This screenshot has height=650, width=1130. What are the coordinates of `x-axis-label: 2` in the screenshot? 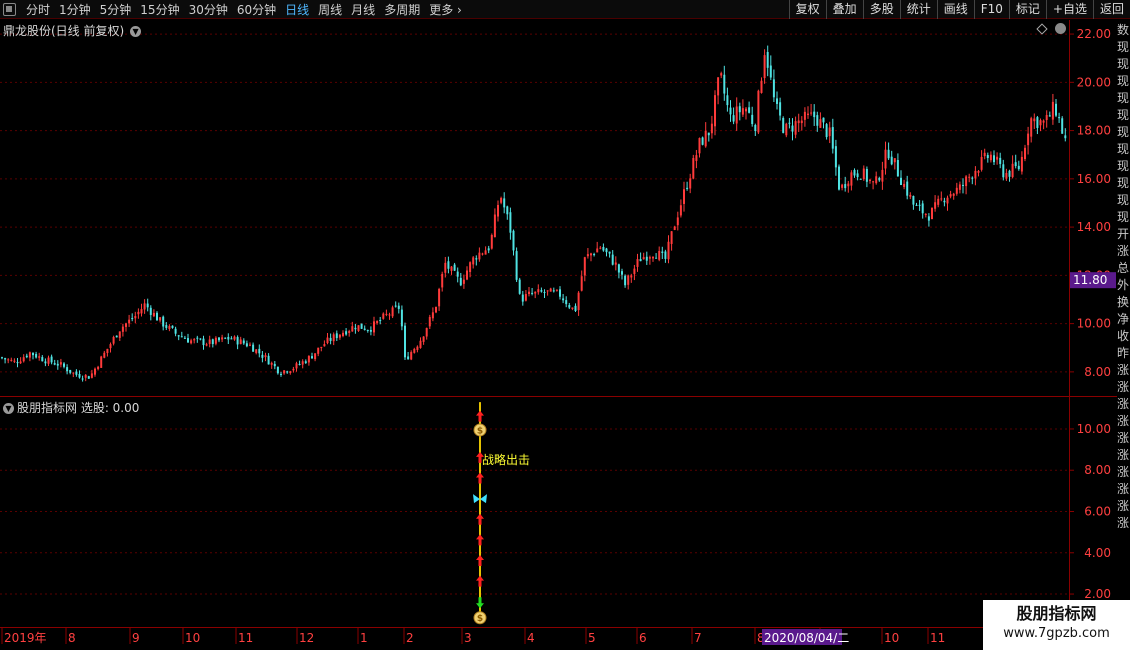 It's located at (410, 638).